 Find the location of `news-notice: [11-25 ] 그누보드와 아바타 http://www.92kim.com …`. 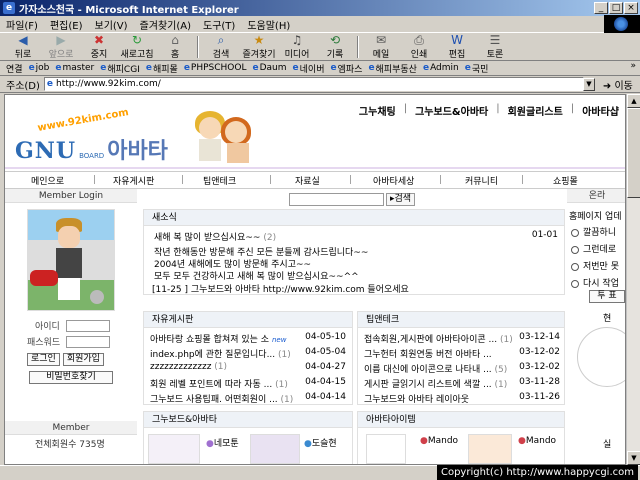

news-notice: [11-25 ] 그누보드와 아바타 http://www.92kim.com … is located at coordinates (280, 288).